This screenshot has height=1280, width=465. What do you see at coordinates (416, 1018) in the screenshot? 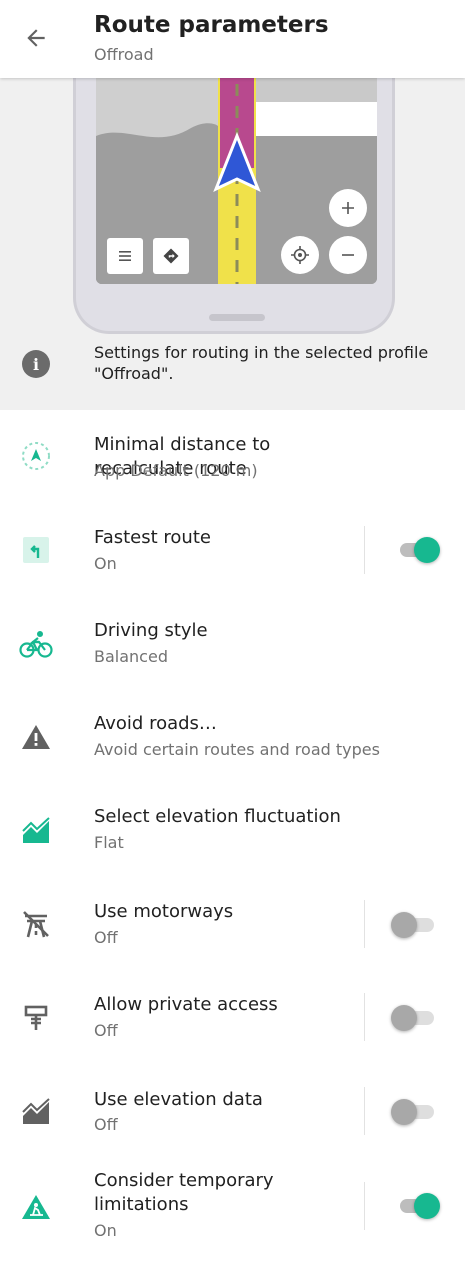
I see `private-access-toggle` at bounding box center [416, 1018].